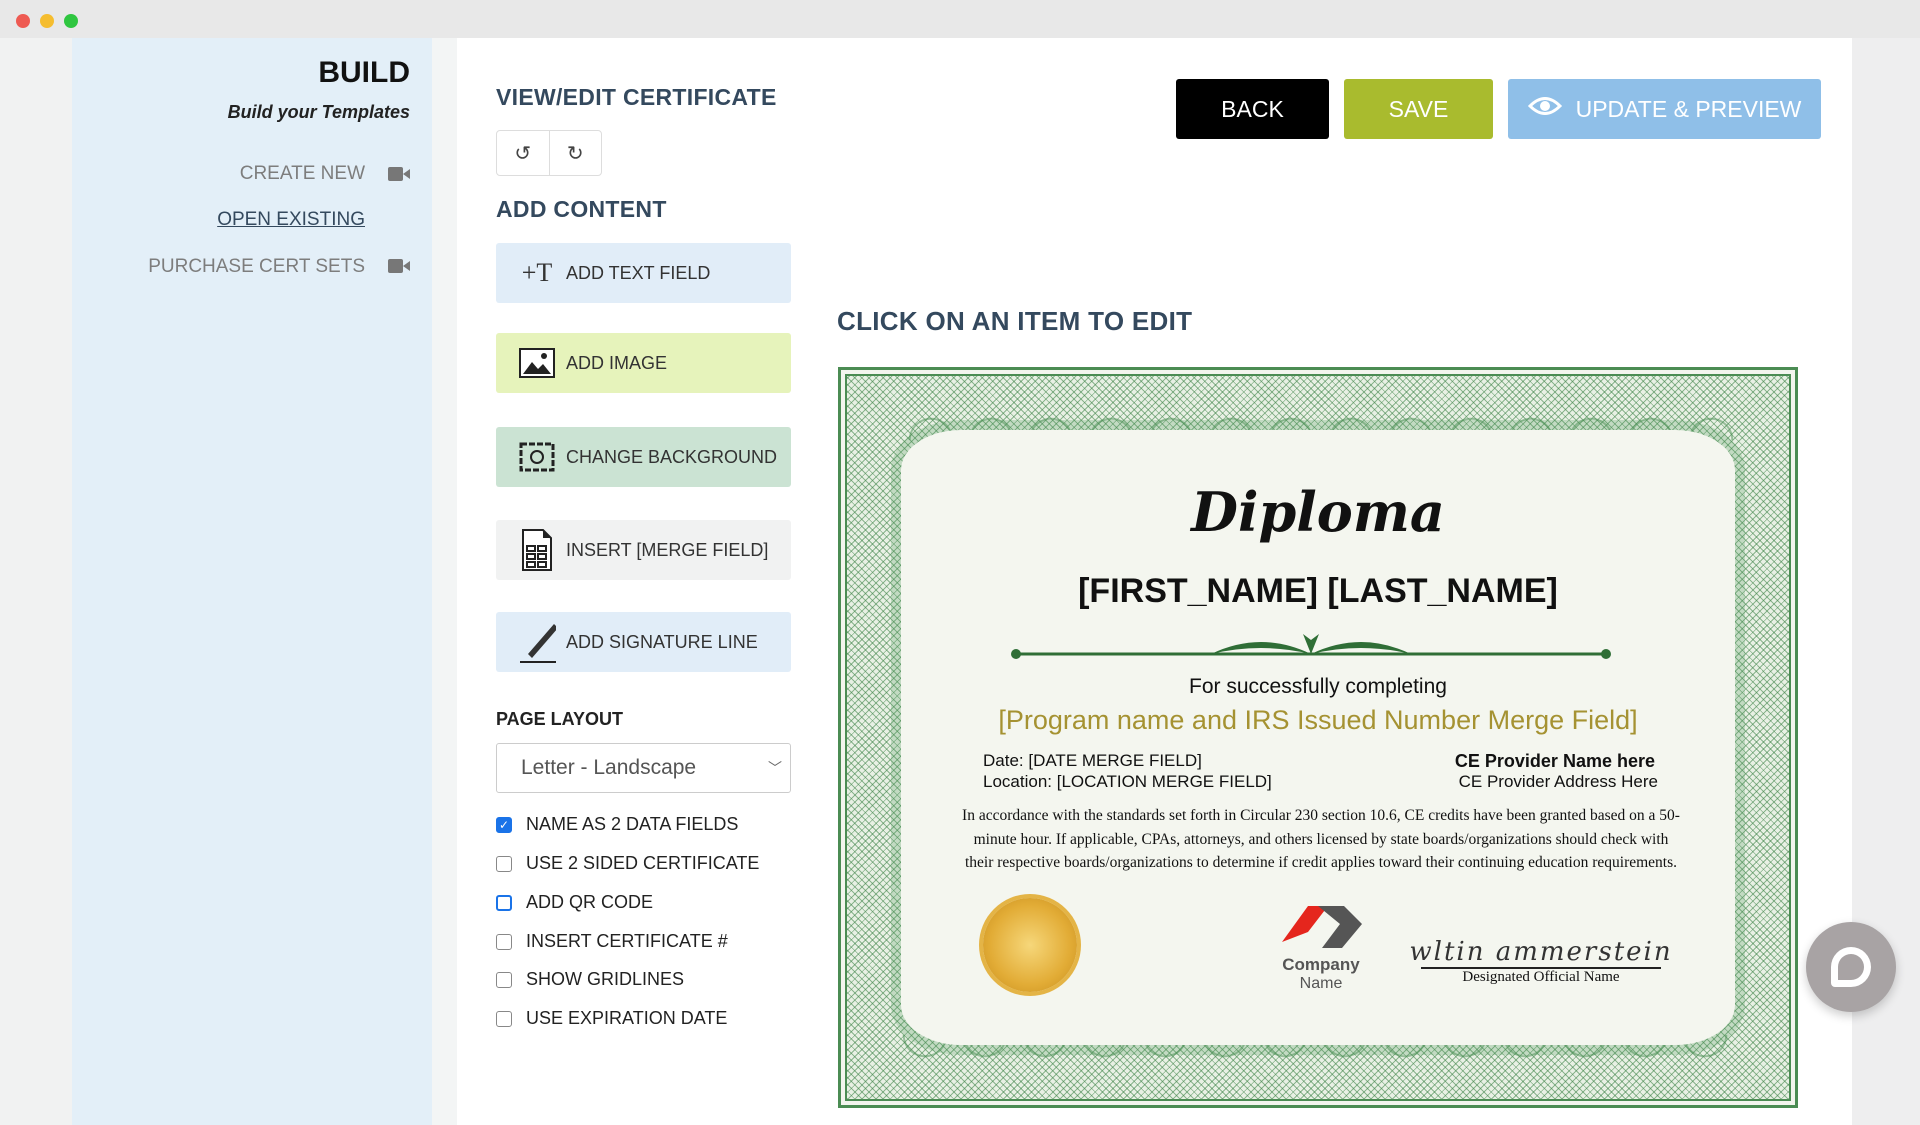 Image resolution: width=1920 pixels, height=1125 pixels. I want to click on chat-bubble-icon, so click(1851, 967).